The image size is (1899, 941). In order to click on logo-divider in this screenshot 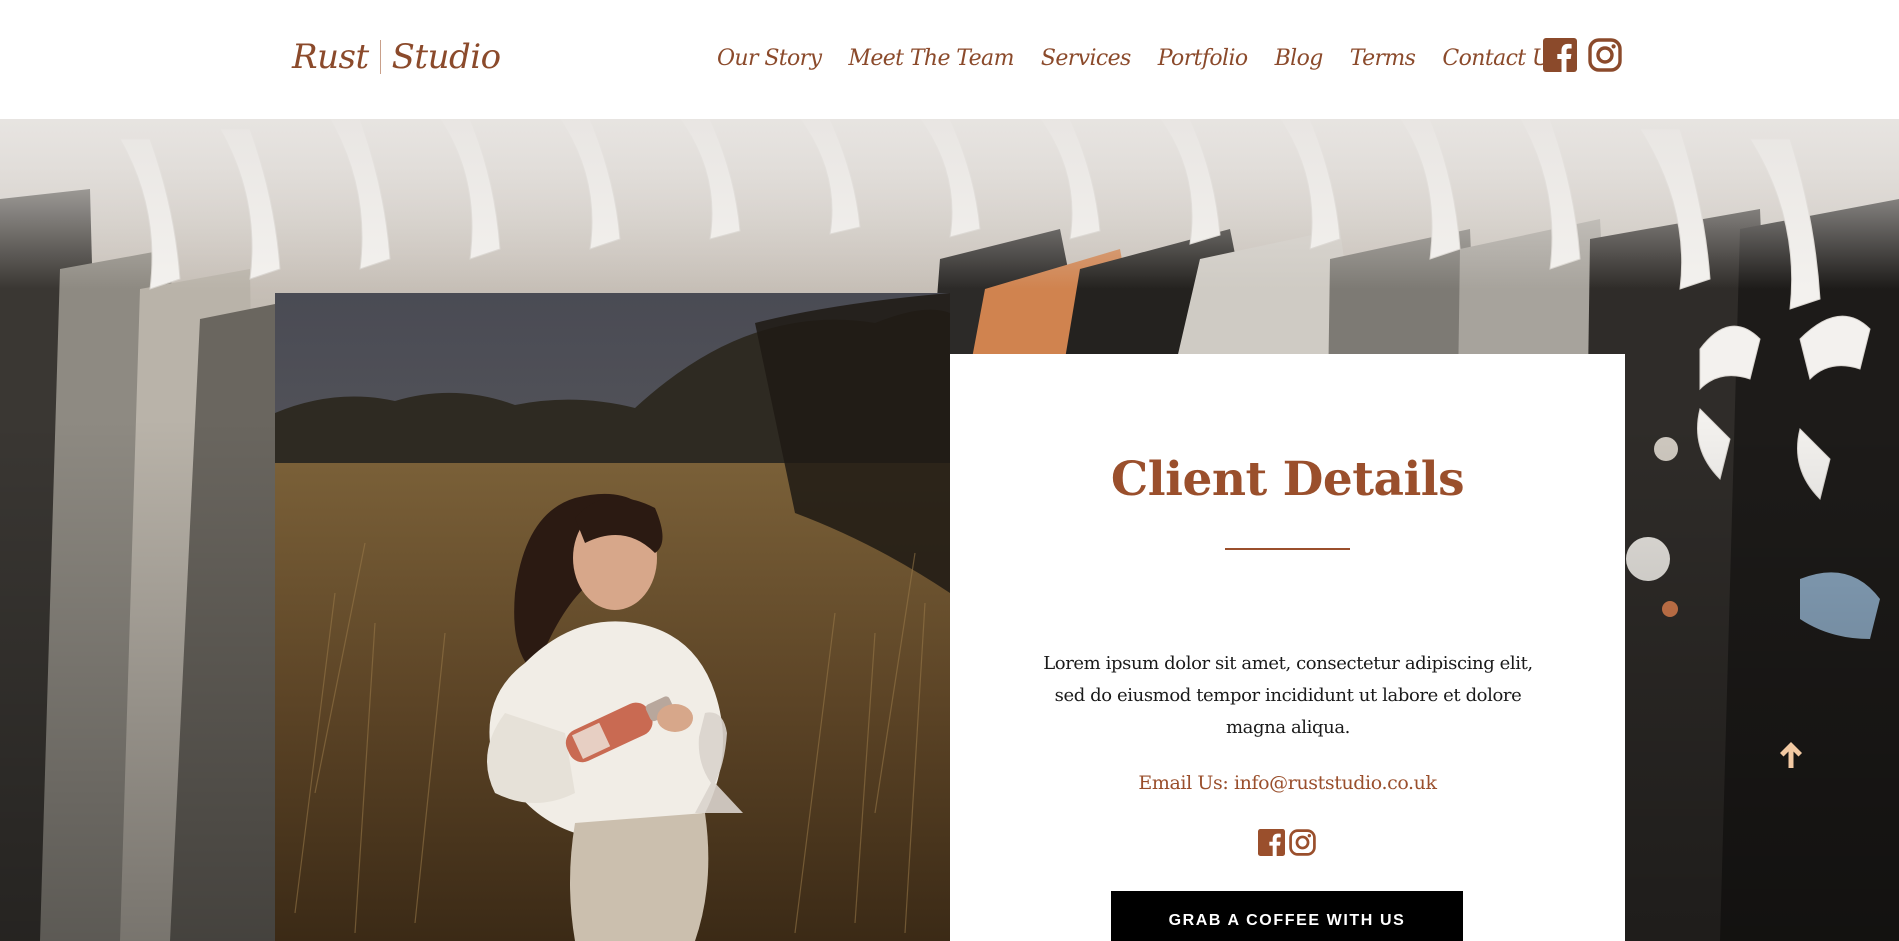, I will do `click(380, 57)`.